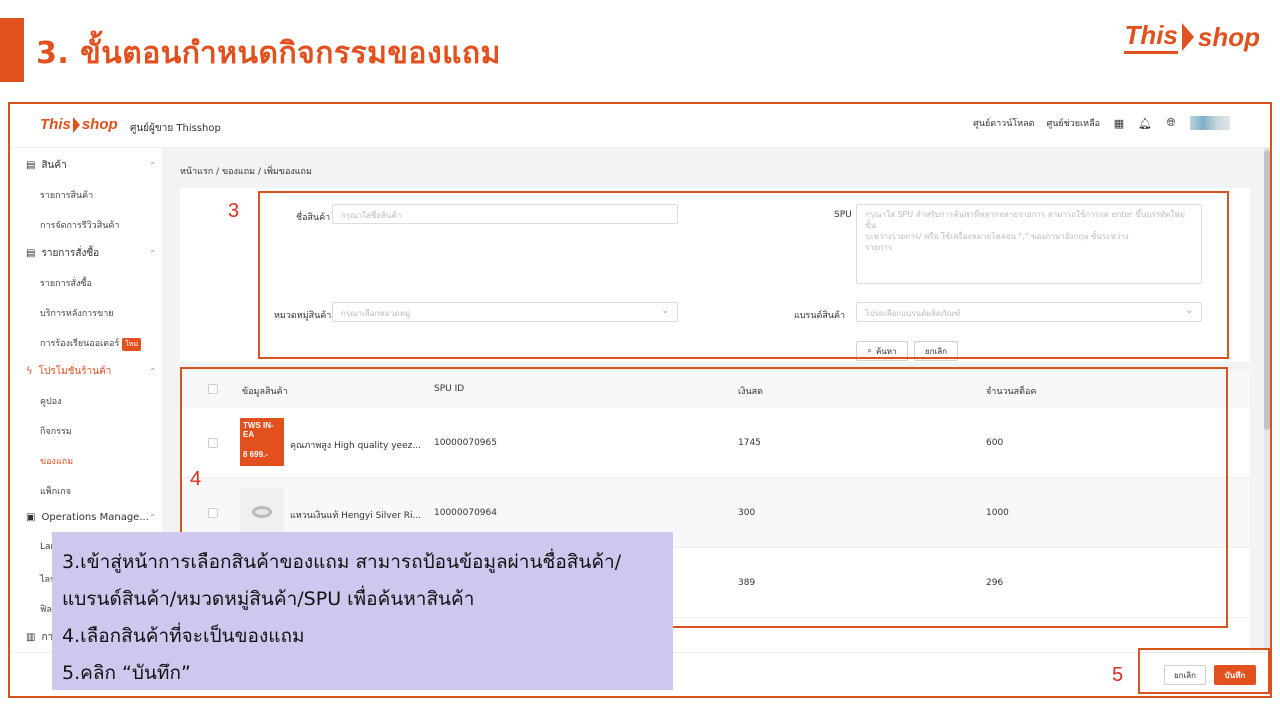 This screenshot has width=1280, height=720. What do you see at coordinates (265, 392) in the screenshot?
I see `column-header: ข้อมูลสินค้า` at bounding box center [265, 392].